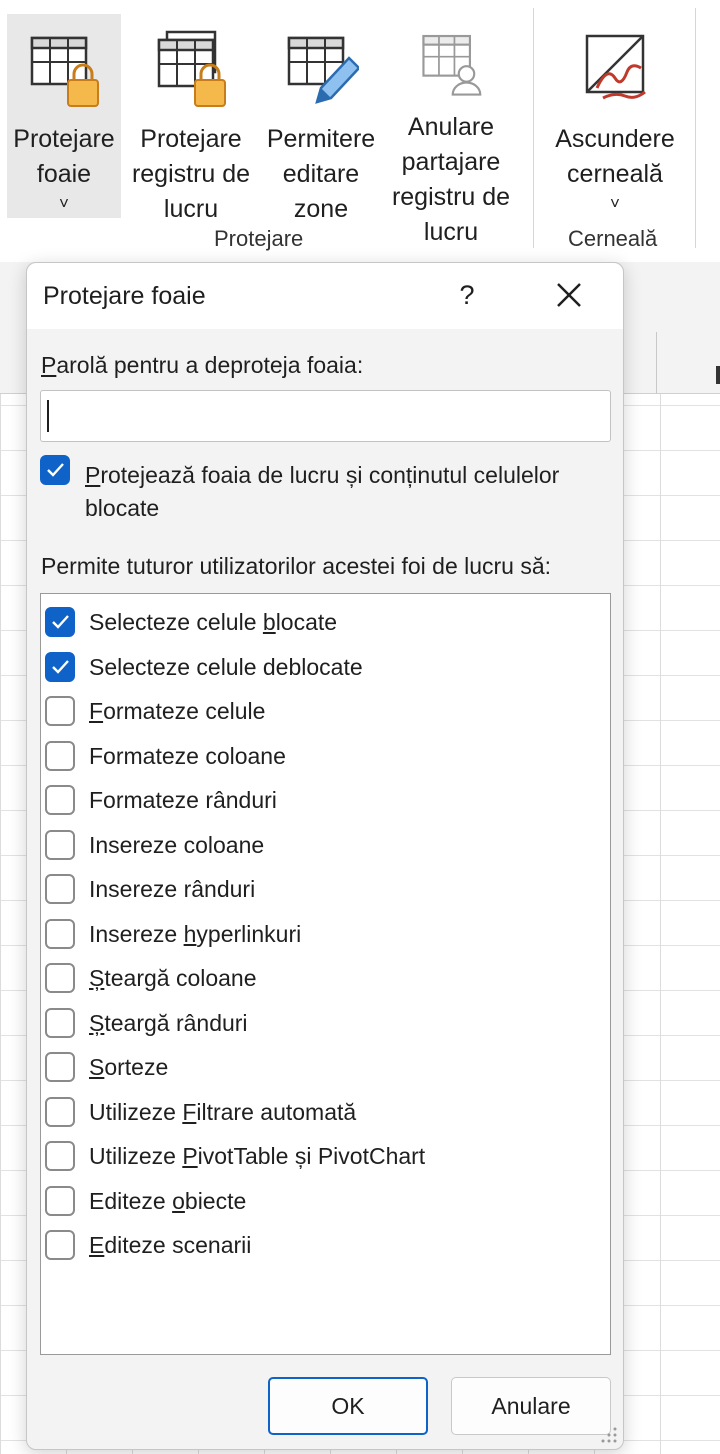 This screenshot has width=720, height=1454. What do you see at coordinates (609, 1435) in the screenshot?
I see `resize-grip-icon` at bounding box center [609, 1435].